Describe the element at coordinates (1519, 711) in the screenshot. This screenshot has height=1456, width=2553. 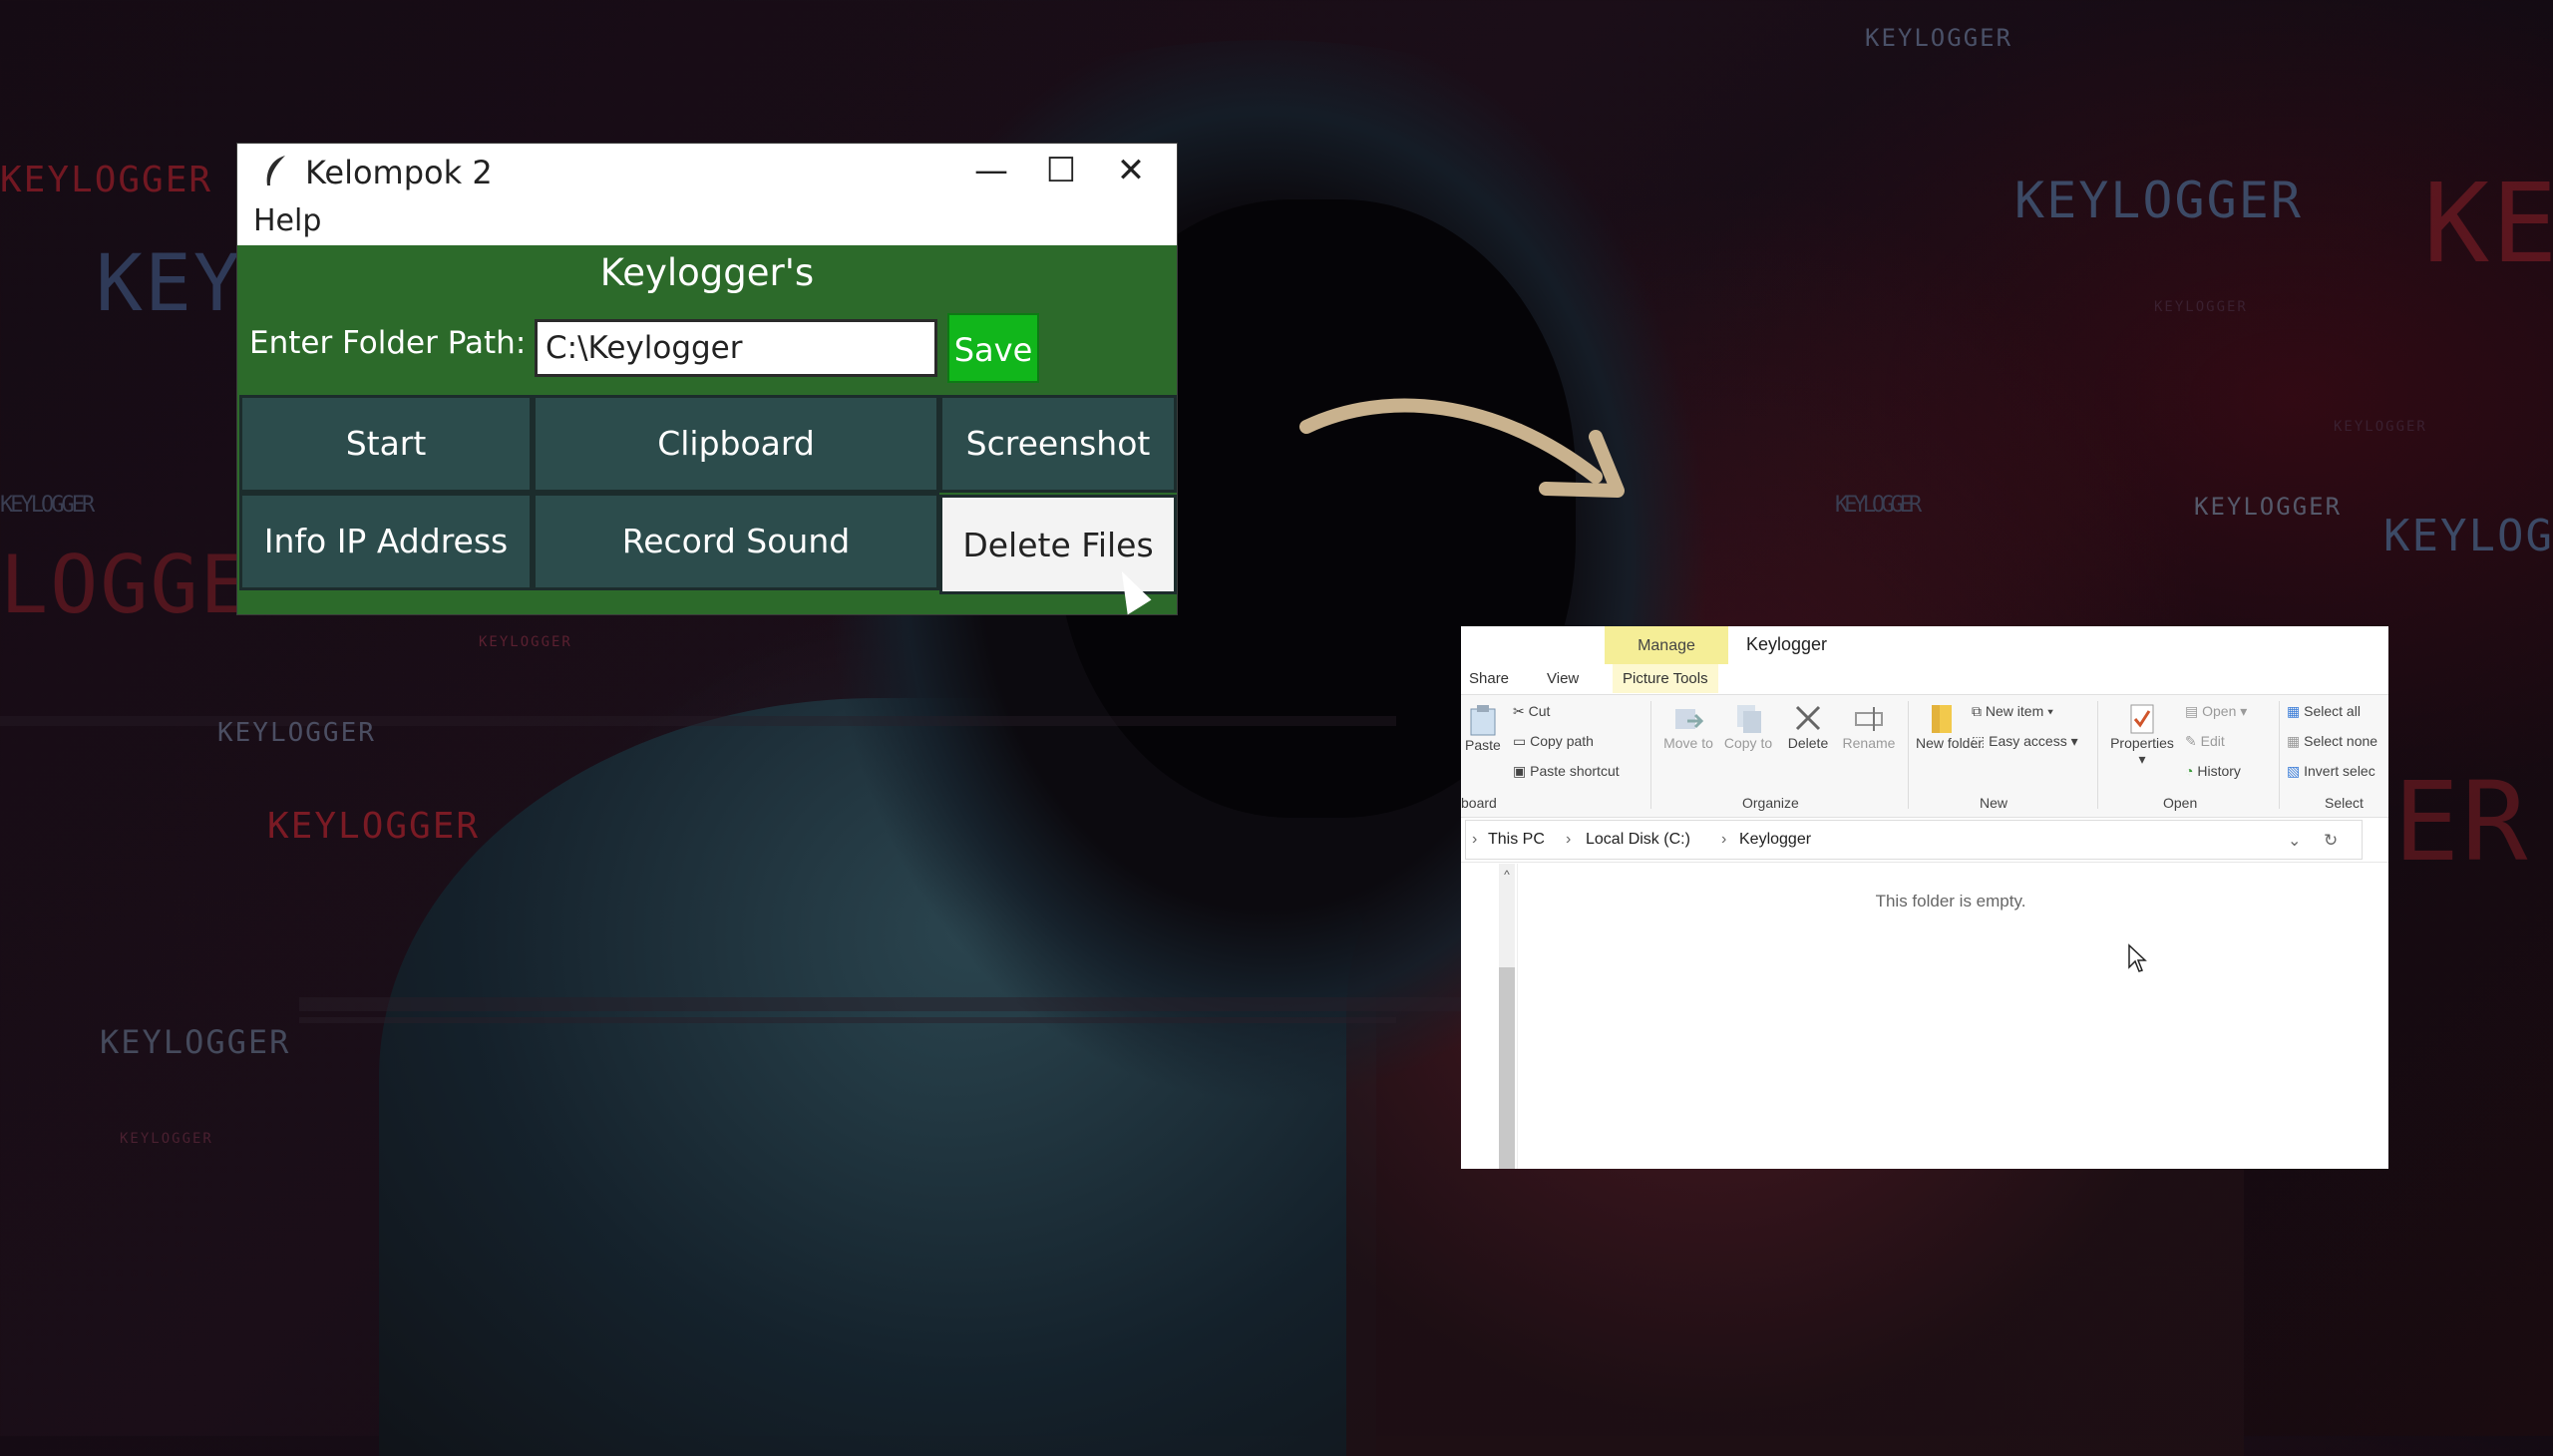
I see `scissors-icon: ✂` at that location.